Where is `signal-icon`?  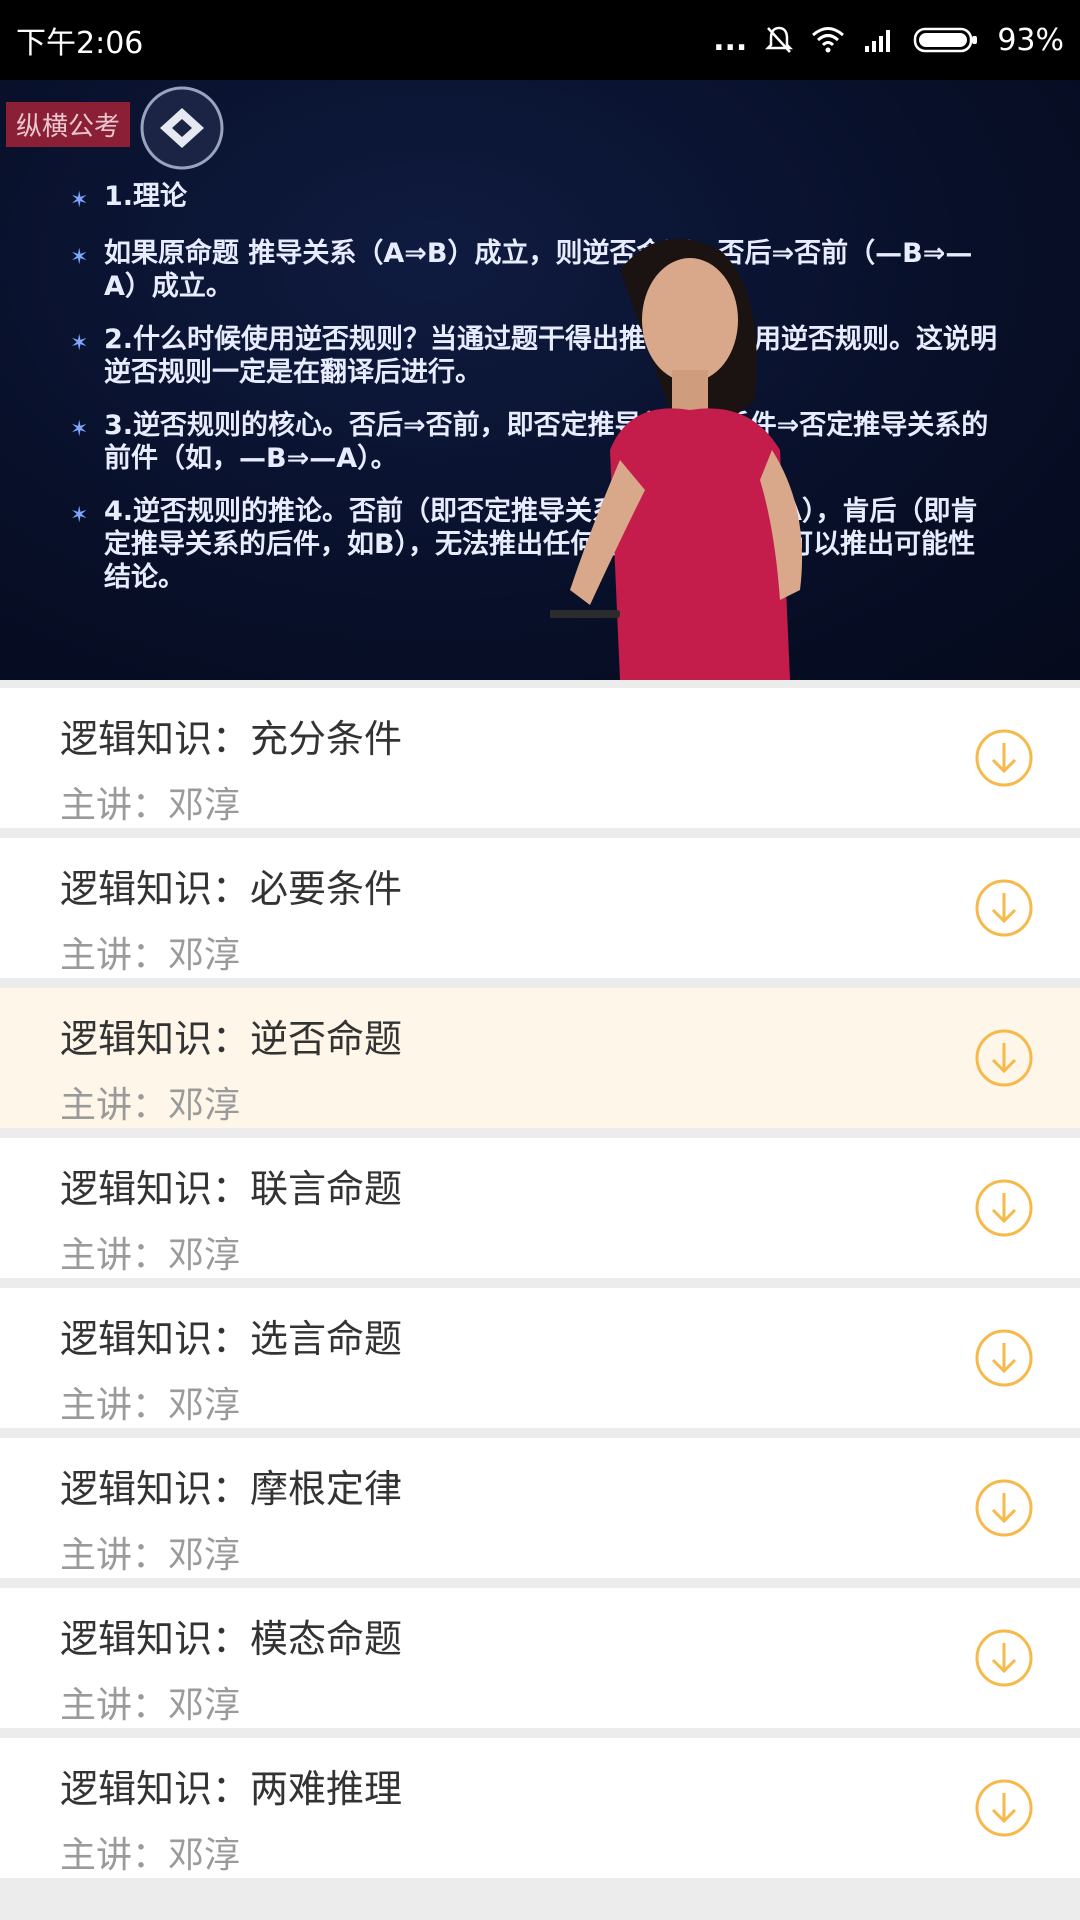 signal-icon is located at coordinates (879, 40).